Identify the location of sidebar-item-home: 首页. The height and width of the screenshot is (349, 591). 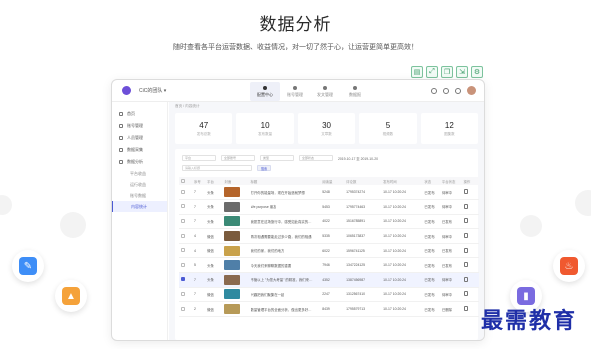
(139, 114).